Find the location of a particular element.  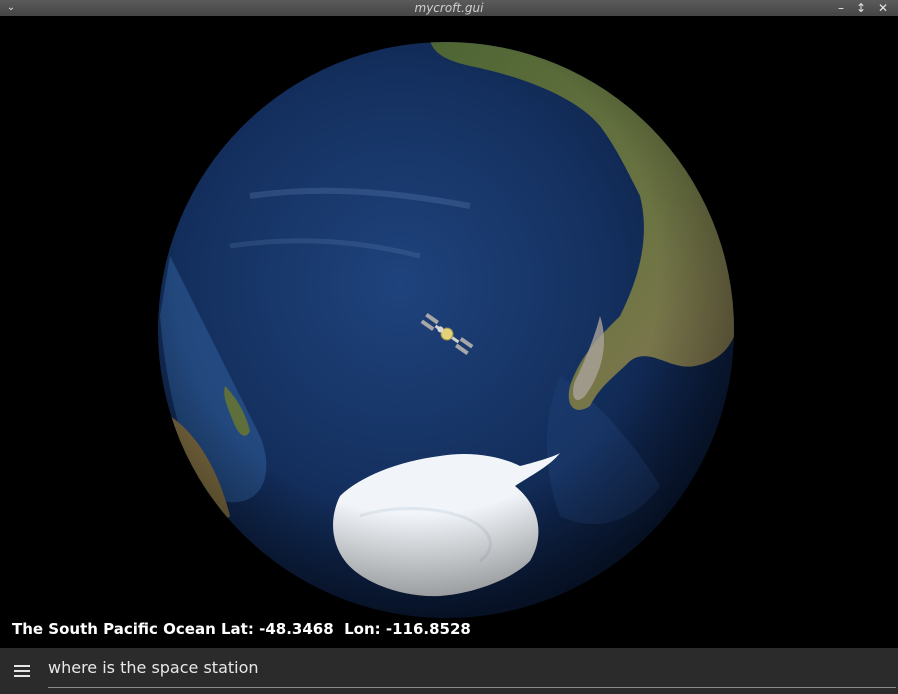

minimize-icon: – is located at coordinates (841, 8).